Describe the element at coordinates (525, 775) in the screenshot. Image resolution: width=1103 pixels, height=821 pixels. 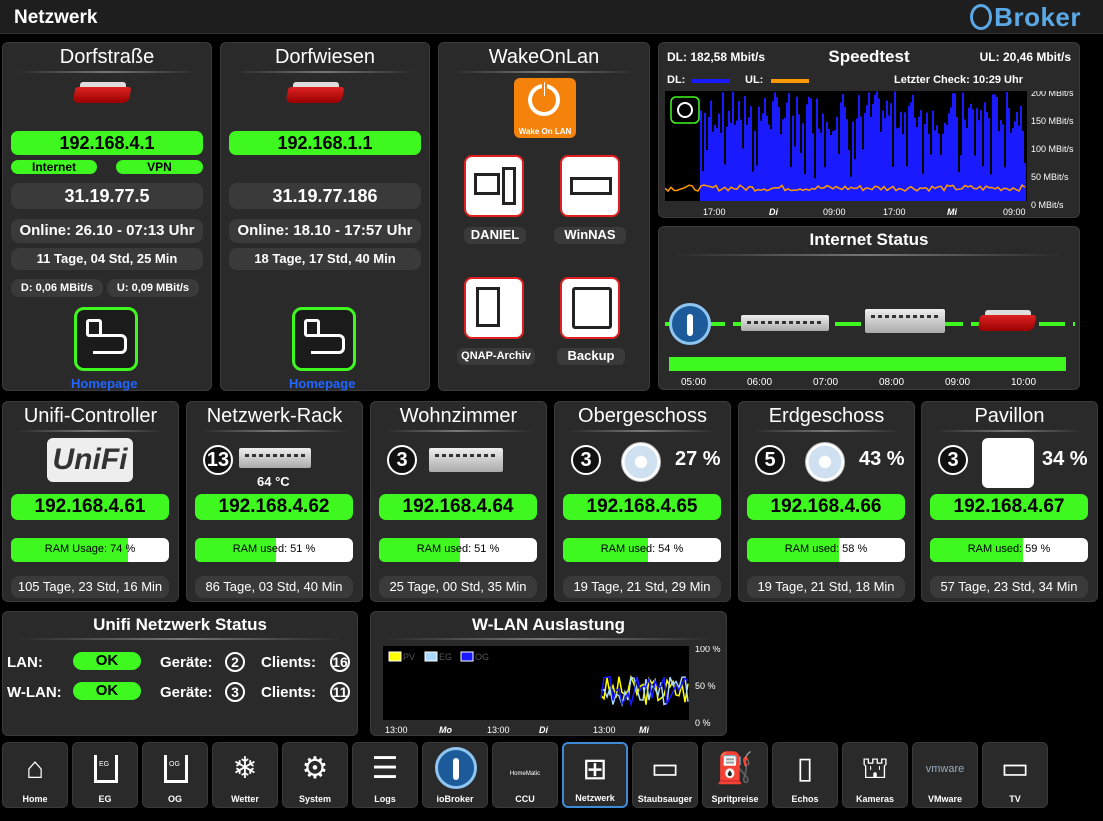
I see `nav-ccu: HomeMatic CCU` at that location.